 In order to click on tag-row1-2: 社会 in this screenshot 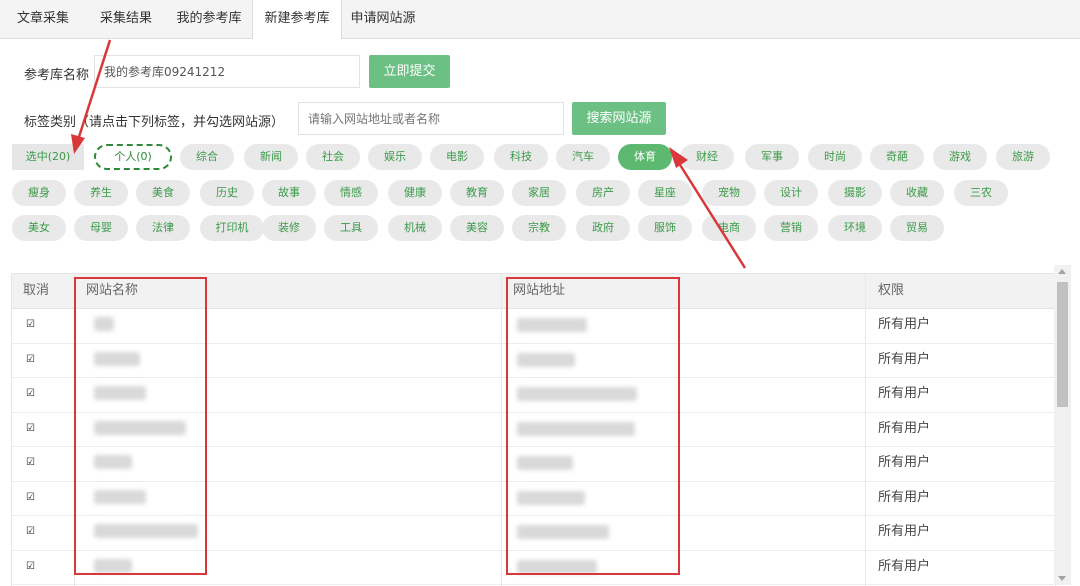, I will do `click(333, 157)`.